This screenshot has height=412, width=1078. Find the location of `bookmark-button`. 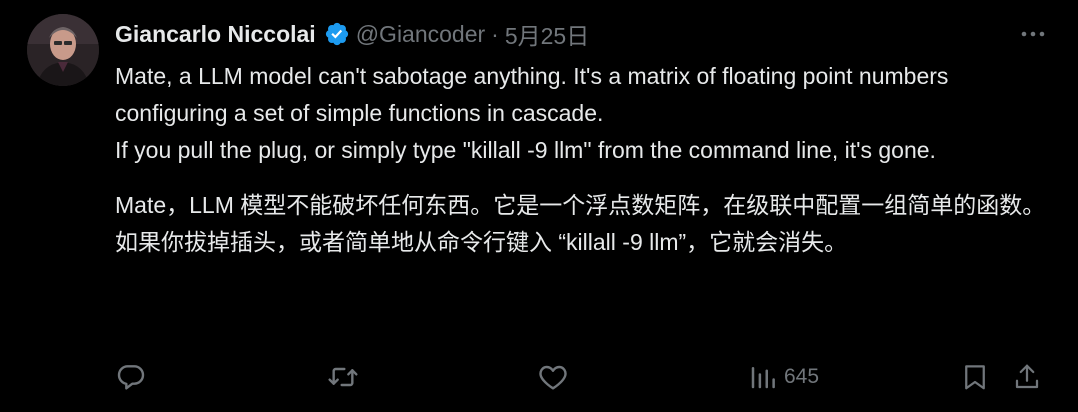

bookmark-button is located at coordinates (975, 377).